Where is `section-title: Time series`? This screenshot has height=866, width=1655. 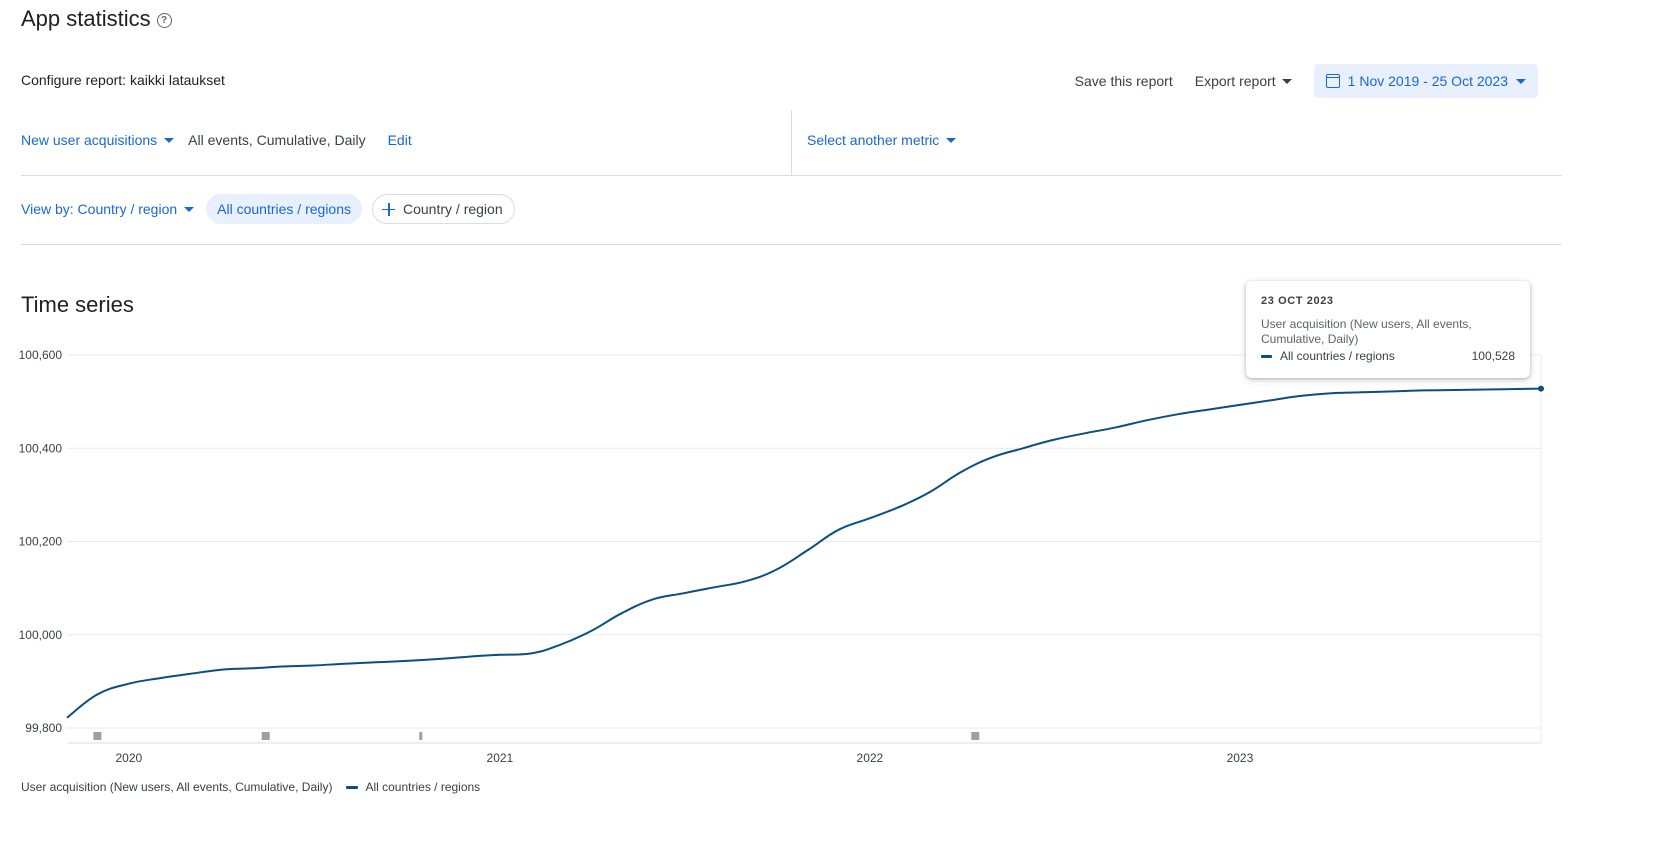
section-title: Time series is located at coordinates (77, 304).